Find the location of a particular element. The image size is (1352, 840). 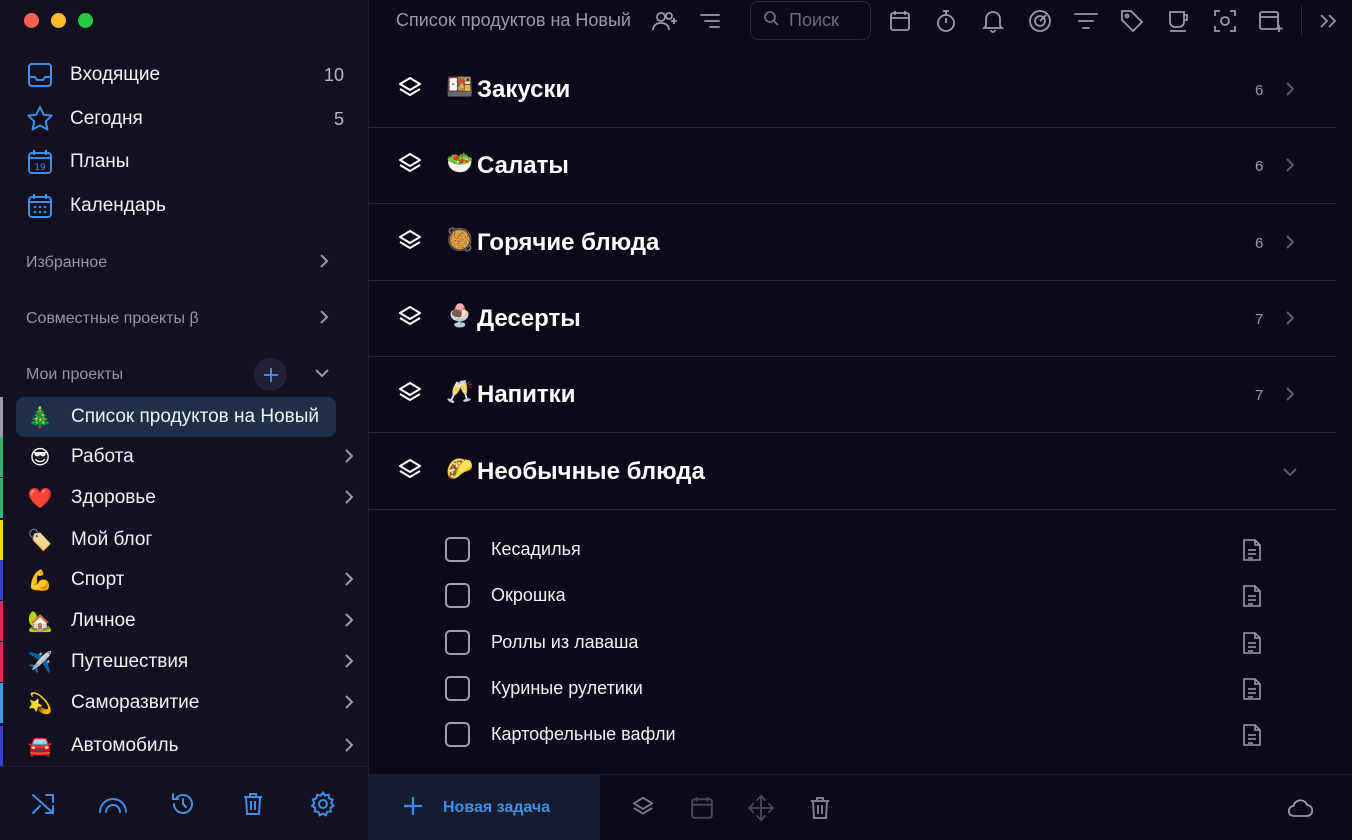

group-row: 🍱 Закуски 6 is located at coordinates (852, 90).